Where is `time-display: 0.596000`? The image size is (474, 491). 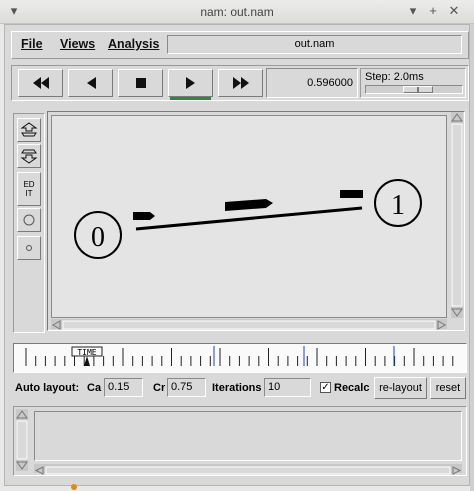
time-display: 0.596000 is located at coordinates (312, 83).